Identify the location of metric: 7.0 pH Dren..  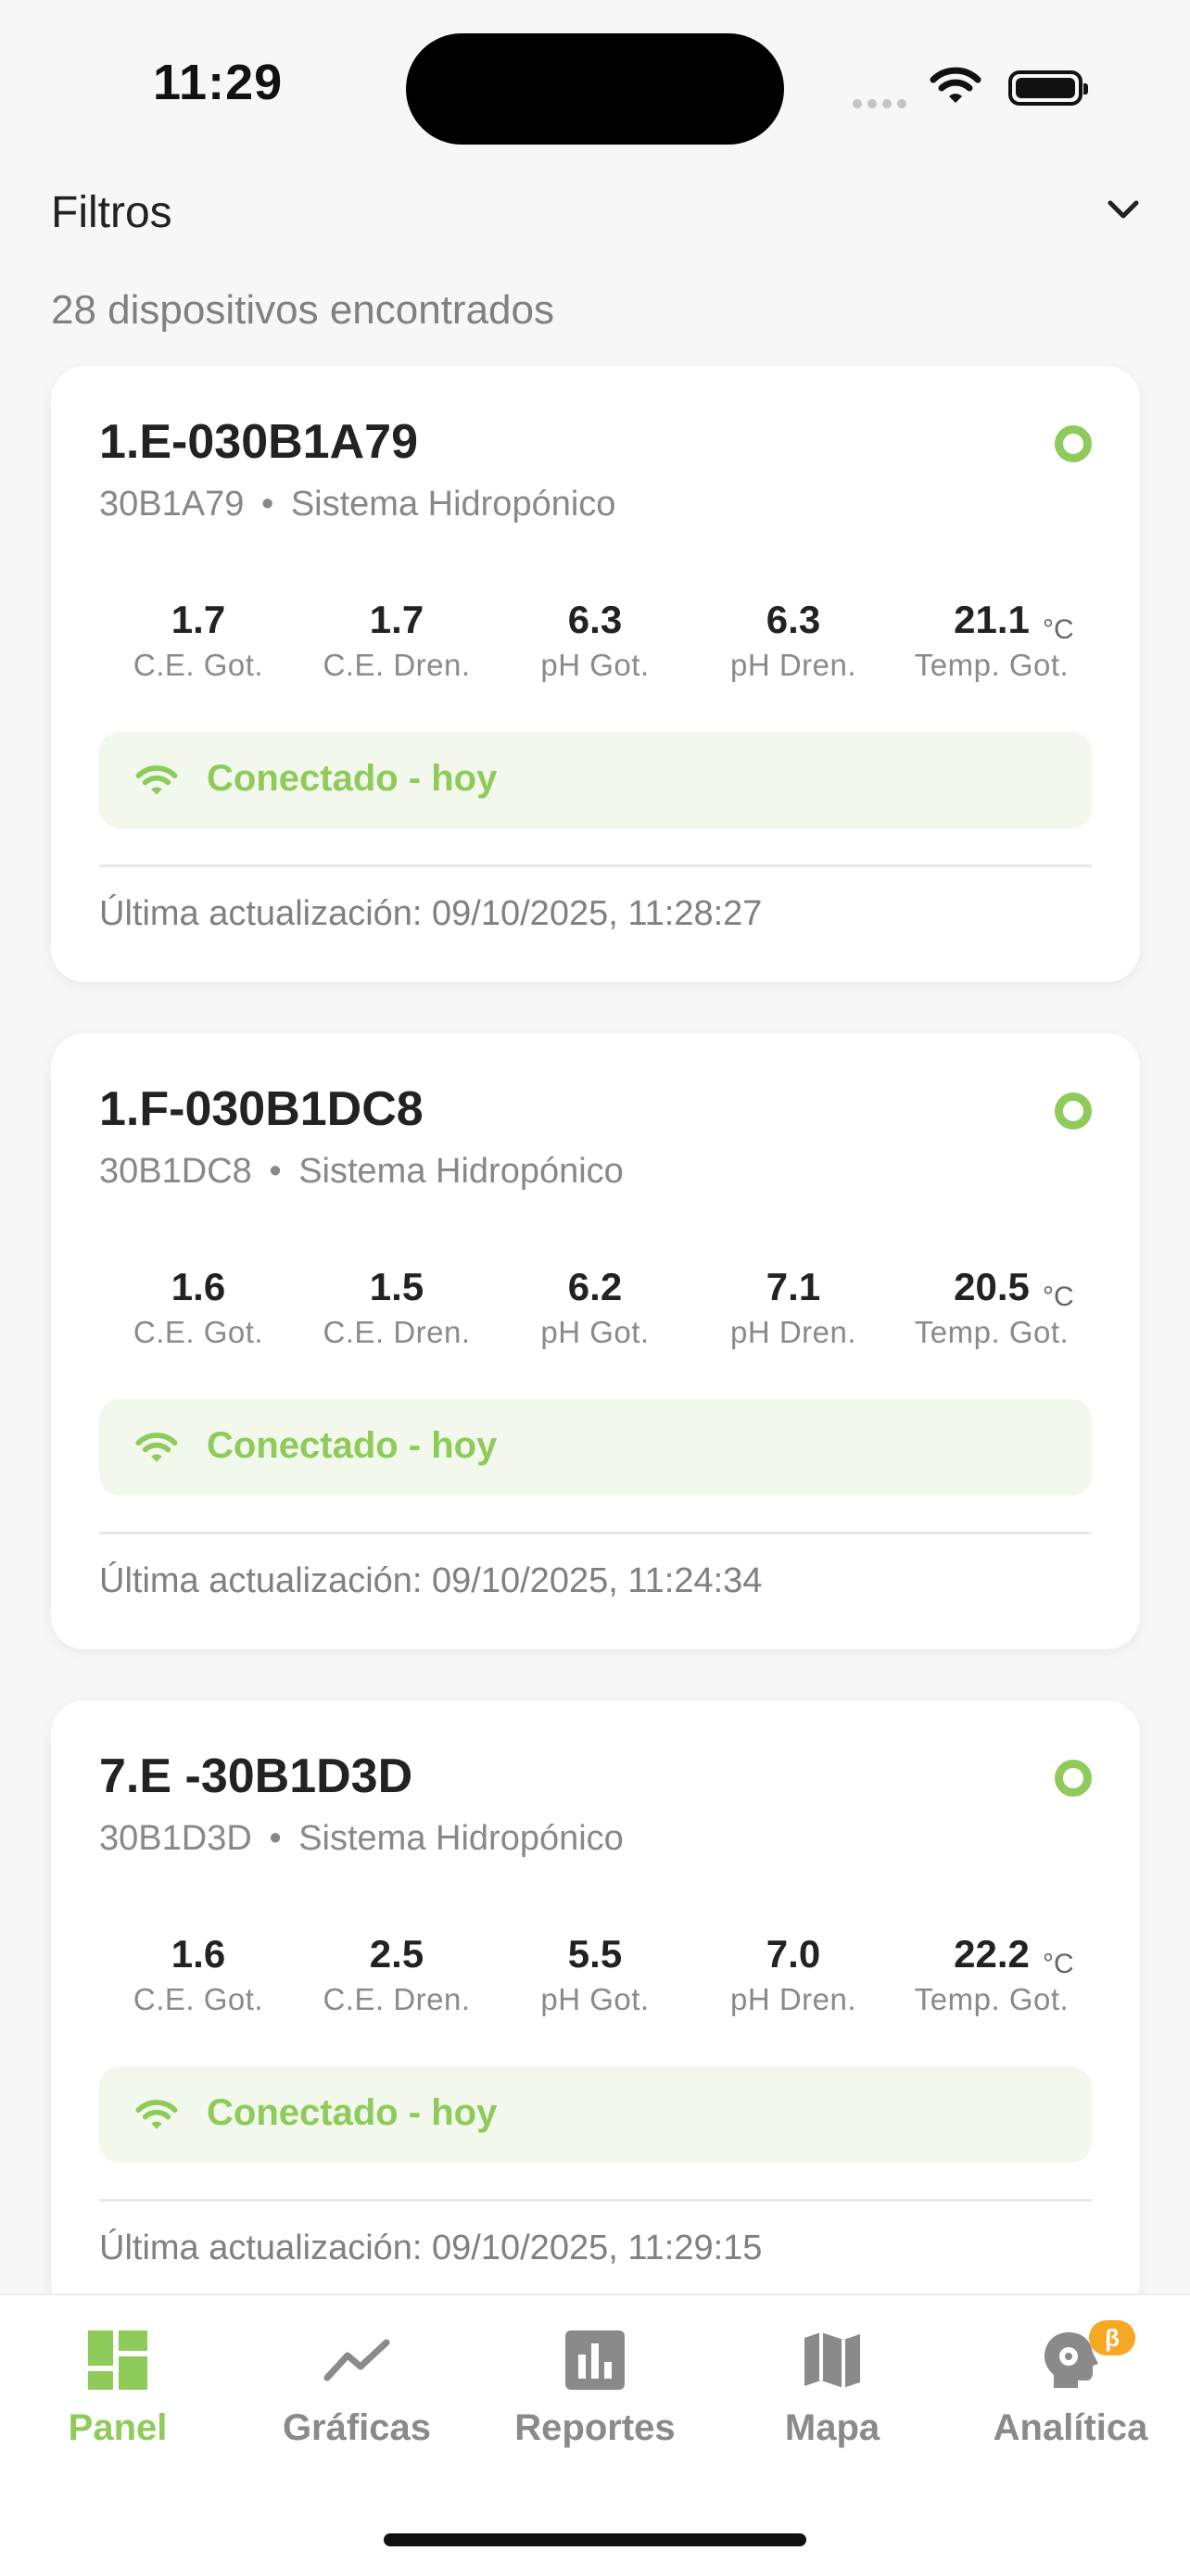
(793, 1975).